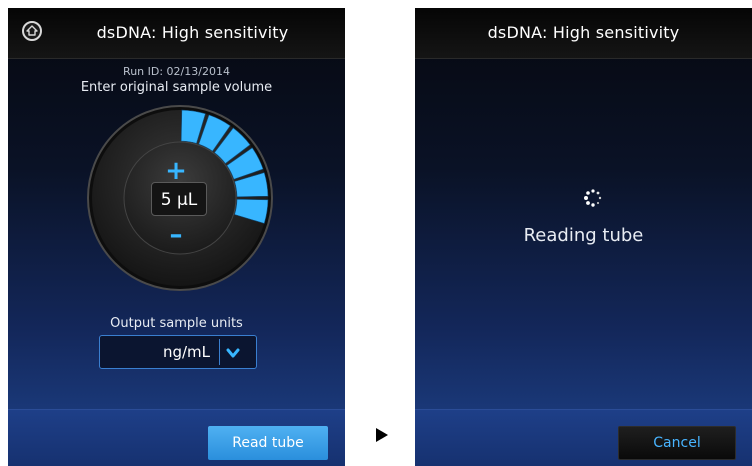 Image resolution: width=752 pixels, height=466 pixels. Describe the element at coordinates (176, 87) in the screenshot. I see `instruction-text: Enter original sample volume` at that location.